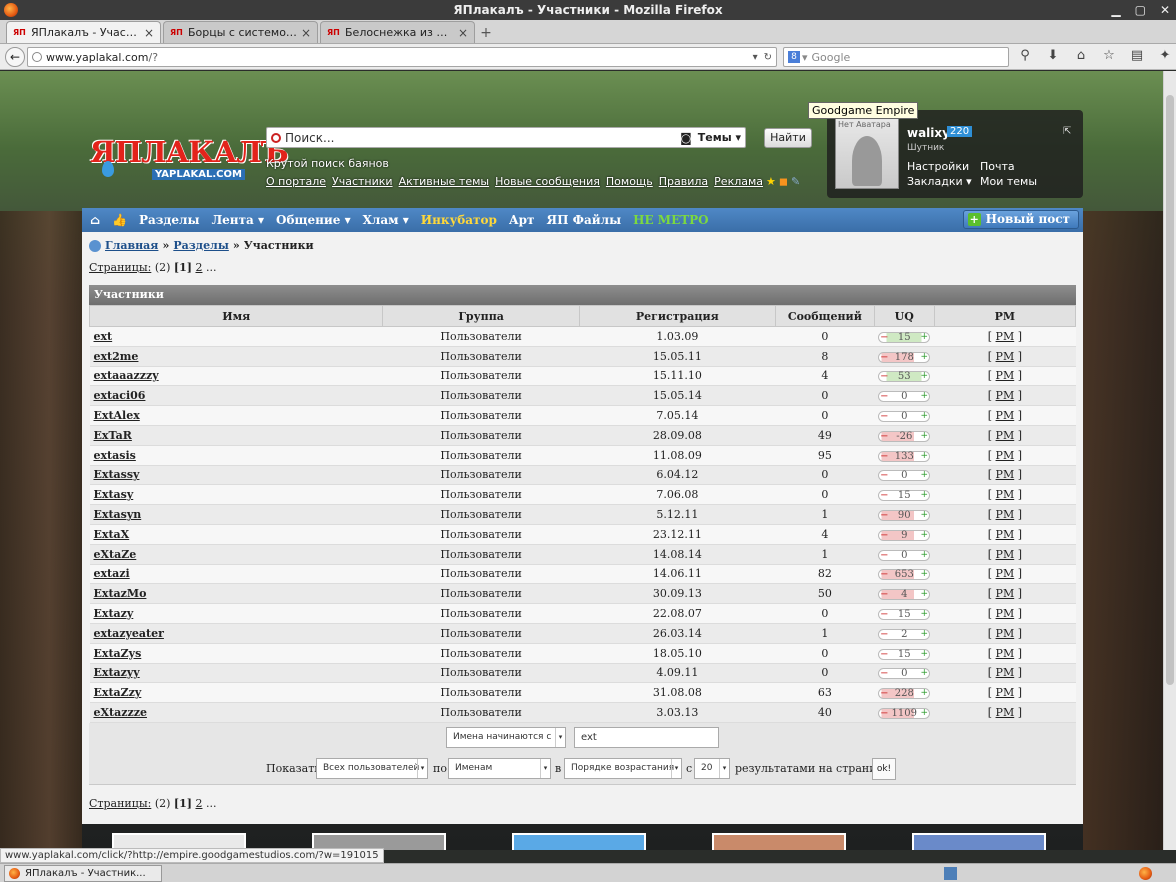  Describe the element at coordinates (783, 181) in the screenshot. I see `rss-icon: ◼` at that location.